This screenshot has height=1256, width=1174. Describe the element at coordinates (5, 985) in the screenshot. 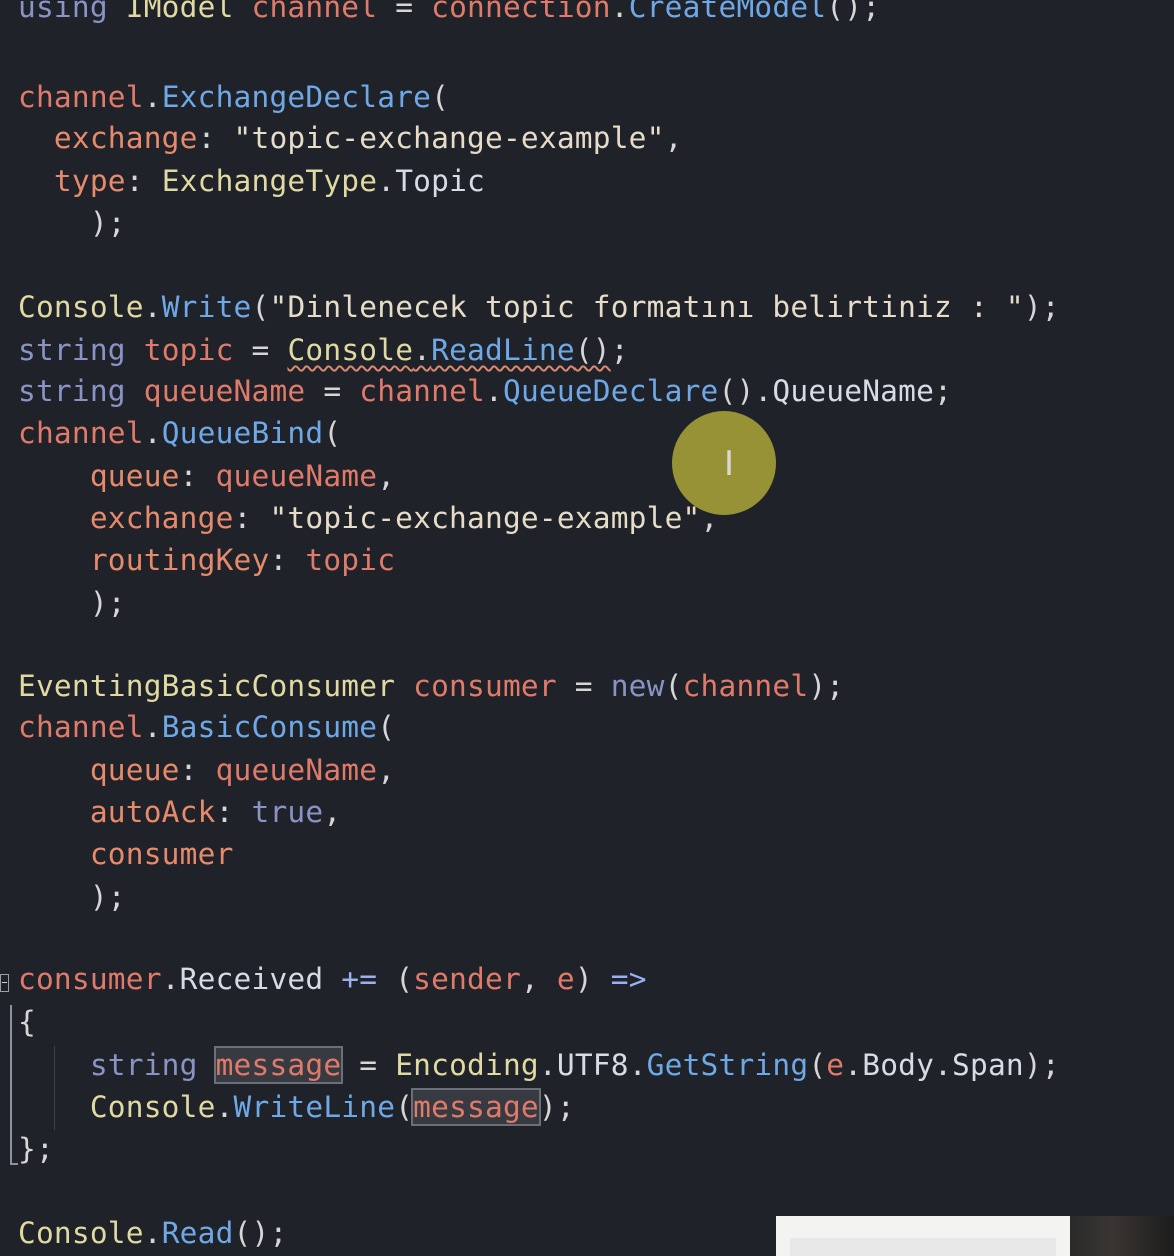

I see `fold-toggle-icon` at that location.